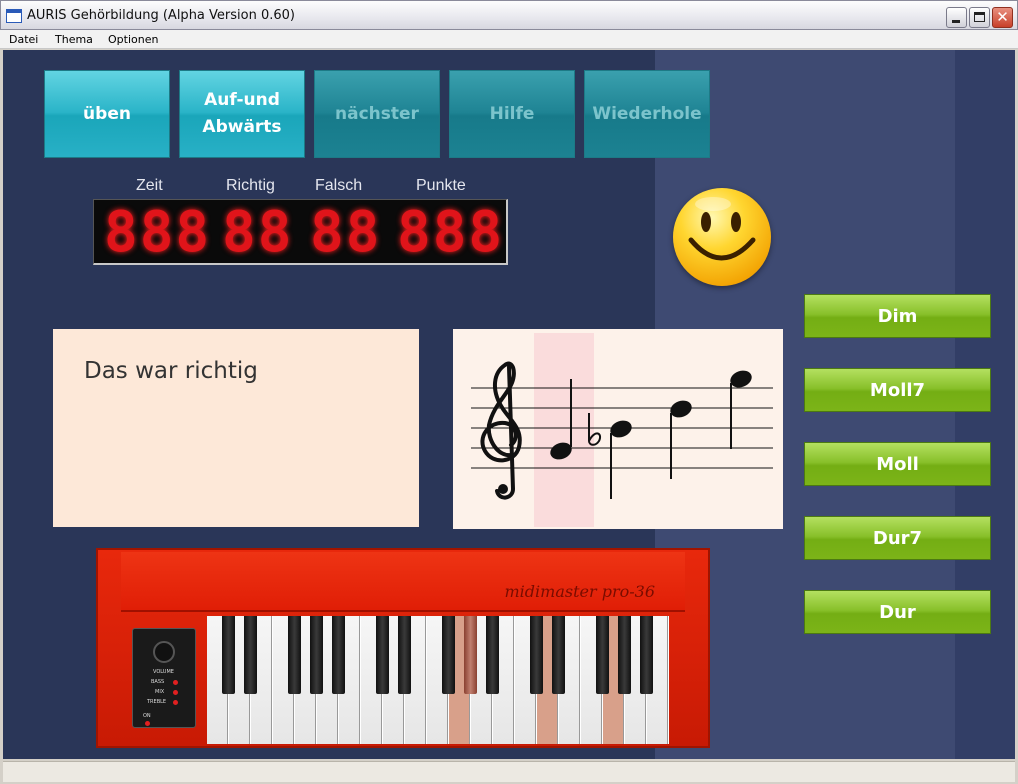 The image size is (1018, 784). I want to click on close-icon: ✕, so click(1002, 17).